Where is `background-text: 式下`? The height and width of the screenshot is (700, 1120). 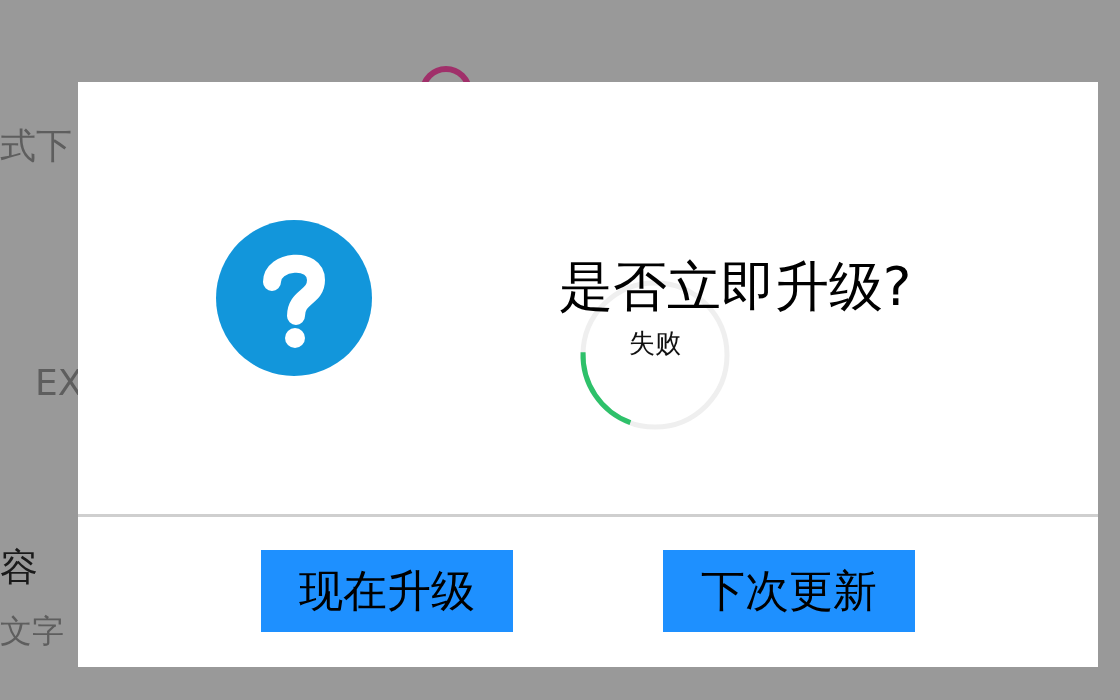 background-text: 式下 is located at coordinates (36, 146).